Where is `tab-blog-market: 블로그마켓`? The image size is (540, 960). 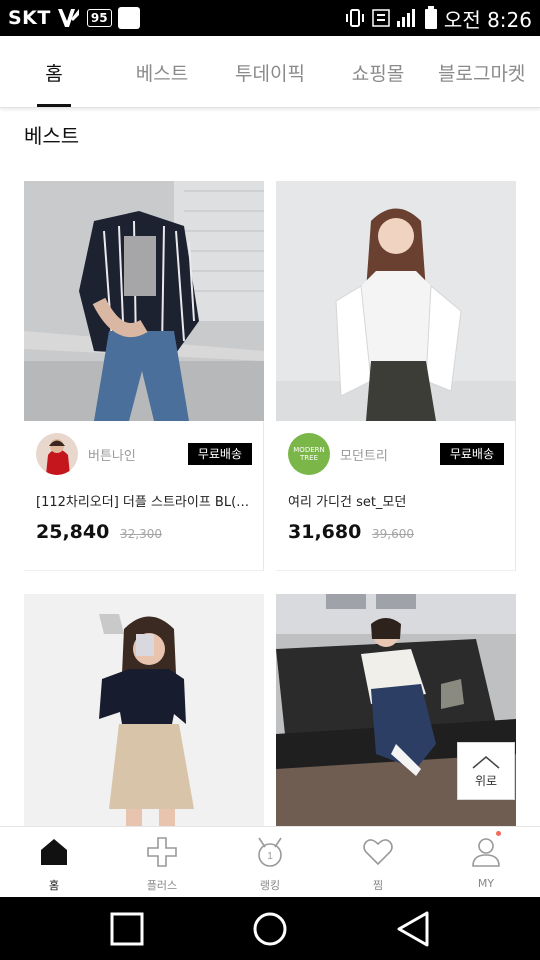
tab-blog-market: 블로그마켓 is located at coordinates (489, 71).